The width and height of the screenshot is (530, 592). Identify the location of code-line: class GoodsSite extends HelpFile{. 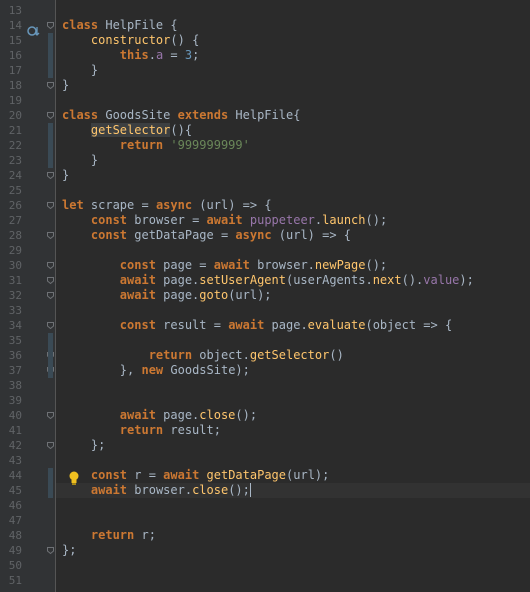
(293, 115).